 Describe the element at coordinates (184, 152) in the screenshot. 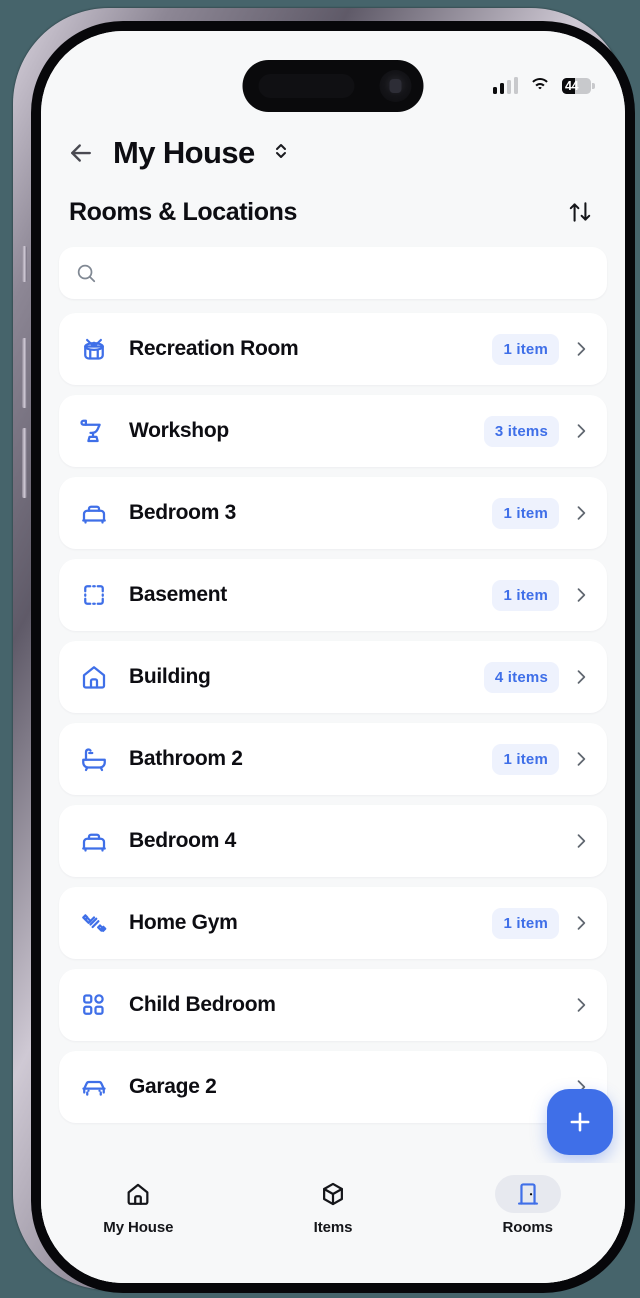

I see `page-title: My House` at that location.